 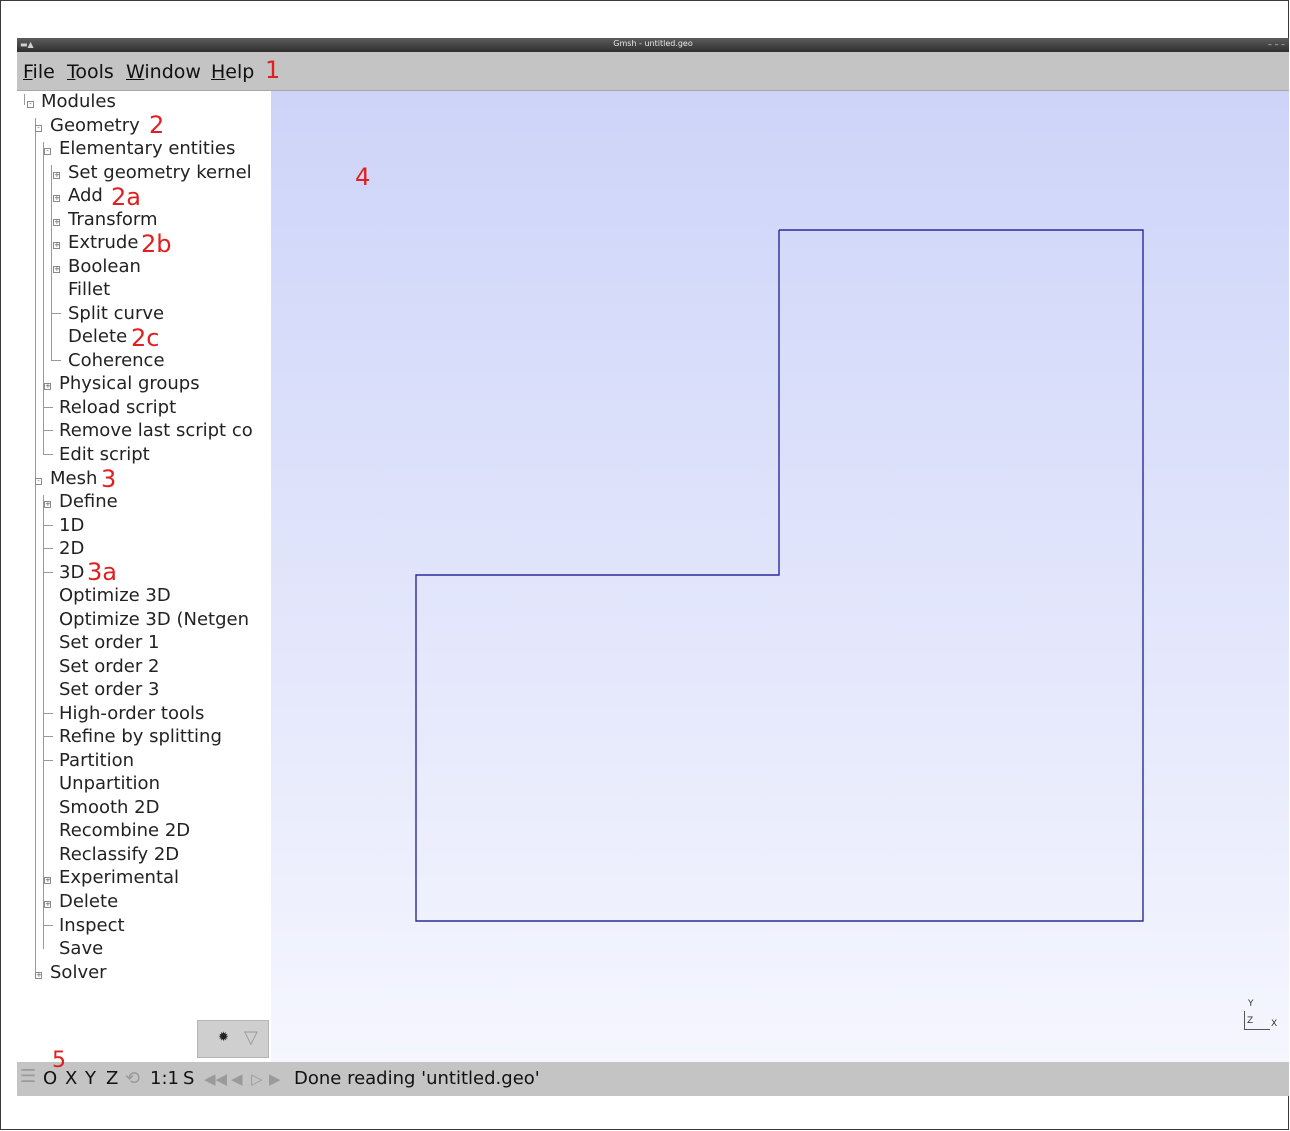 What do you see at coordinates (73, 479) in the screenshot?
I see `tree-item-mesh: Mesh` at bounding box center [73, 479].